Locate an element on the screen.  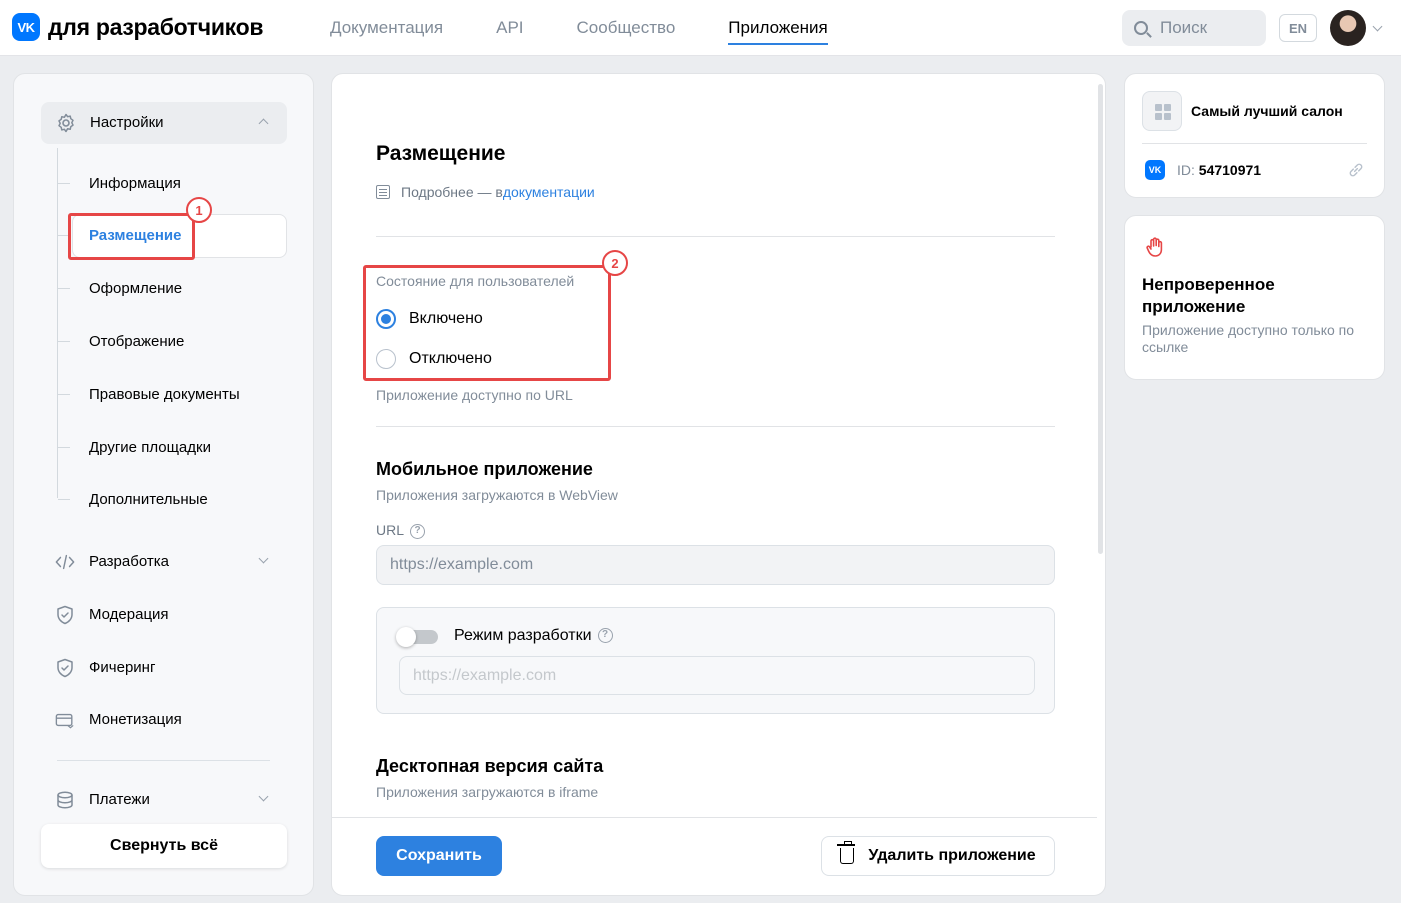
card-divider is located at coordinates (1254, 143).